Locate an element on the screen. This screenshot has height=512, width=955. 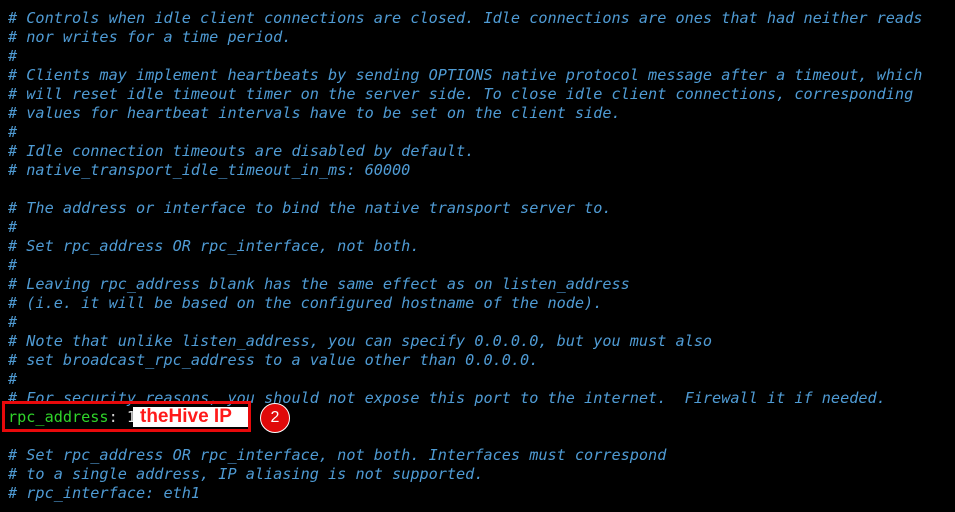
highlight-box is located at coordinates (126, 416).